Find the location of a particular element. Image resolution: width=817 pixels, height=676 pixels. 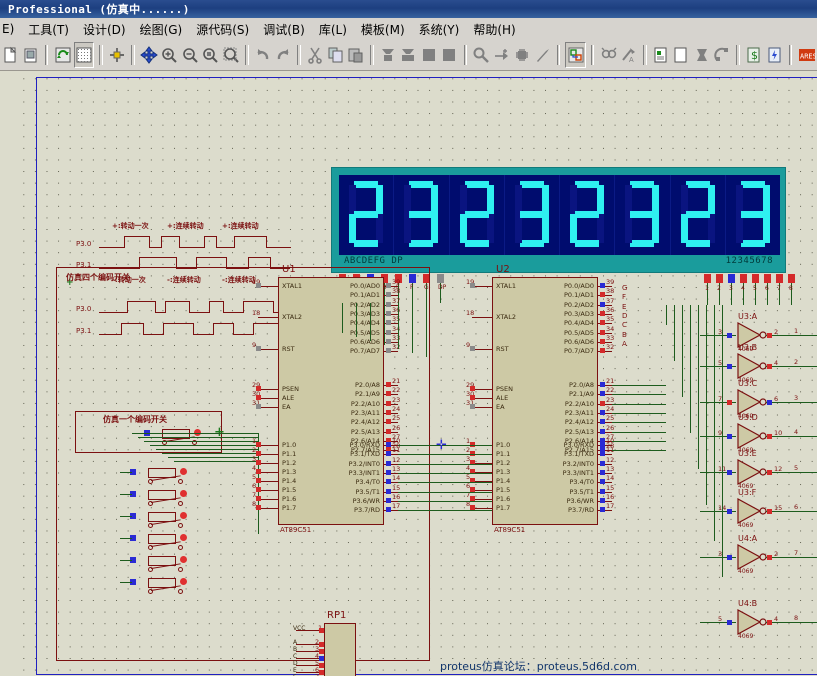

toolbar-button-redo is located at coordinates (283, 55).